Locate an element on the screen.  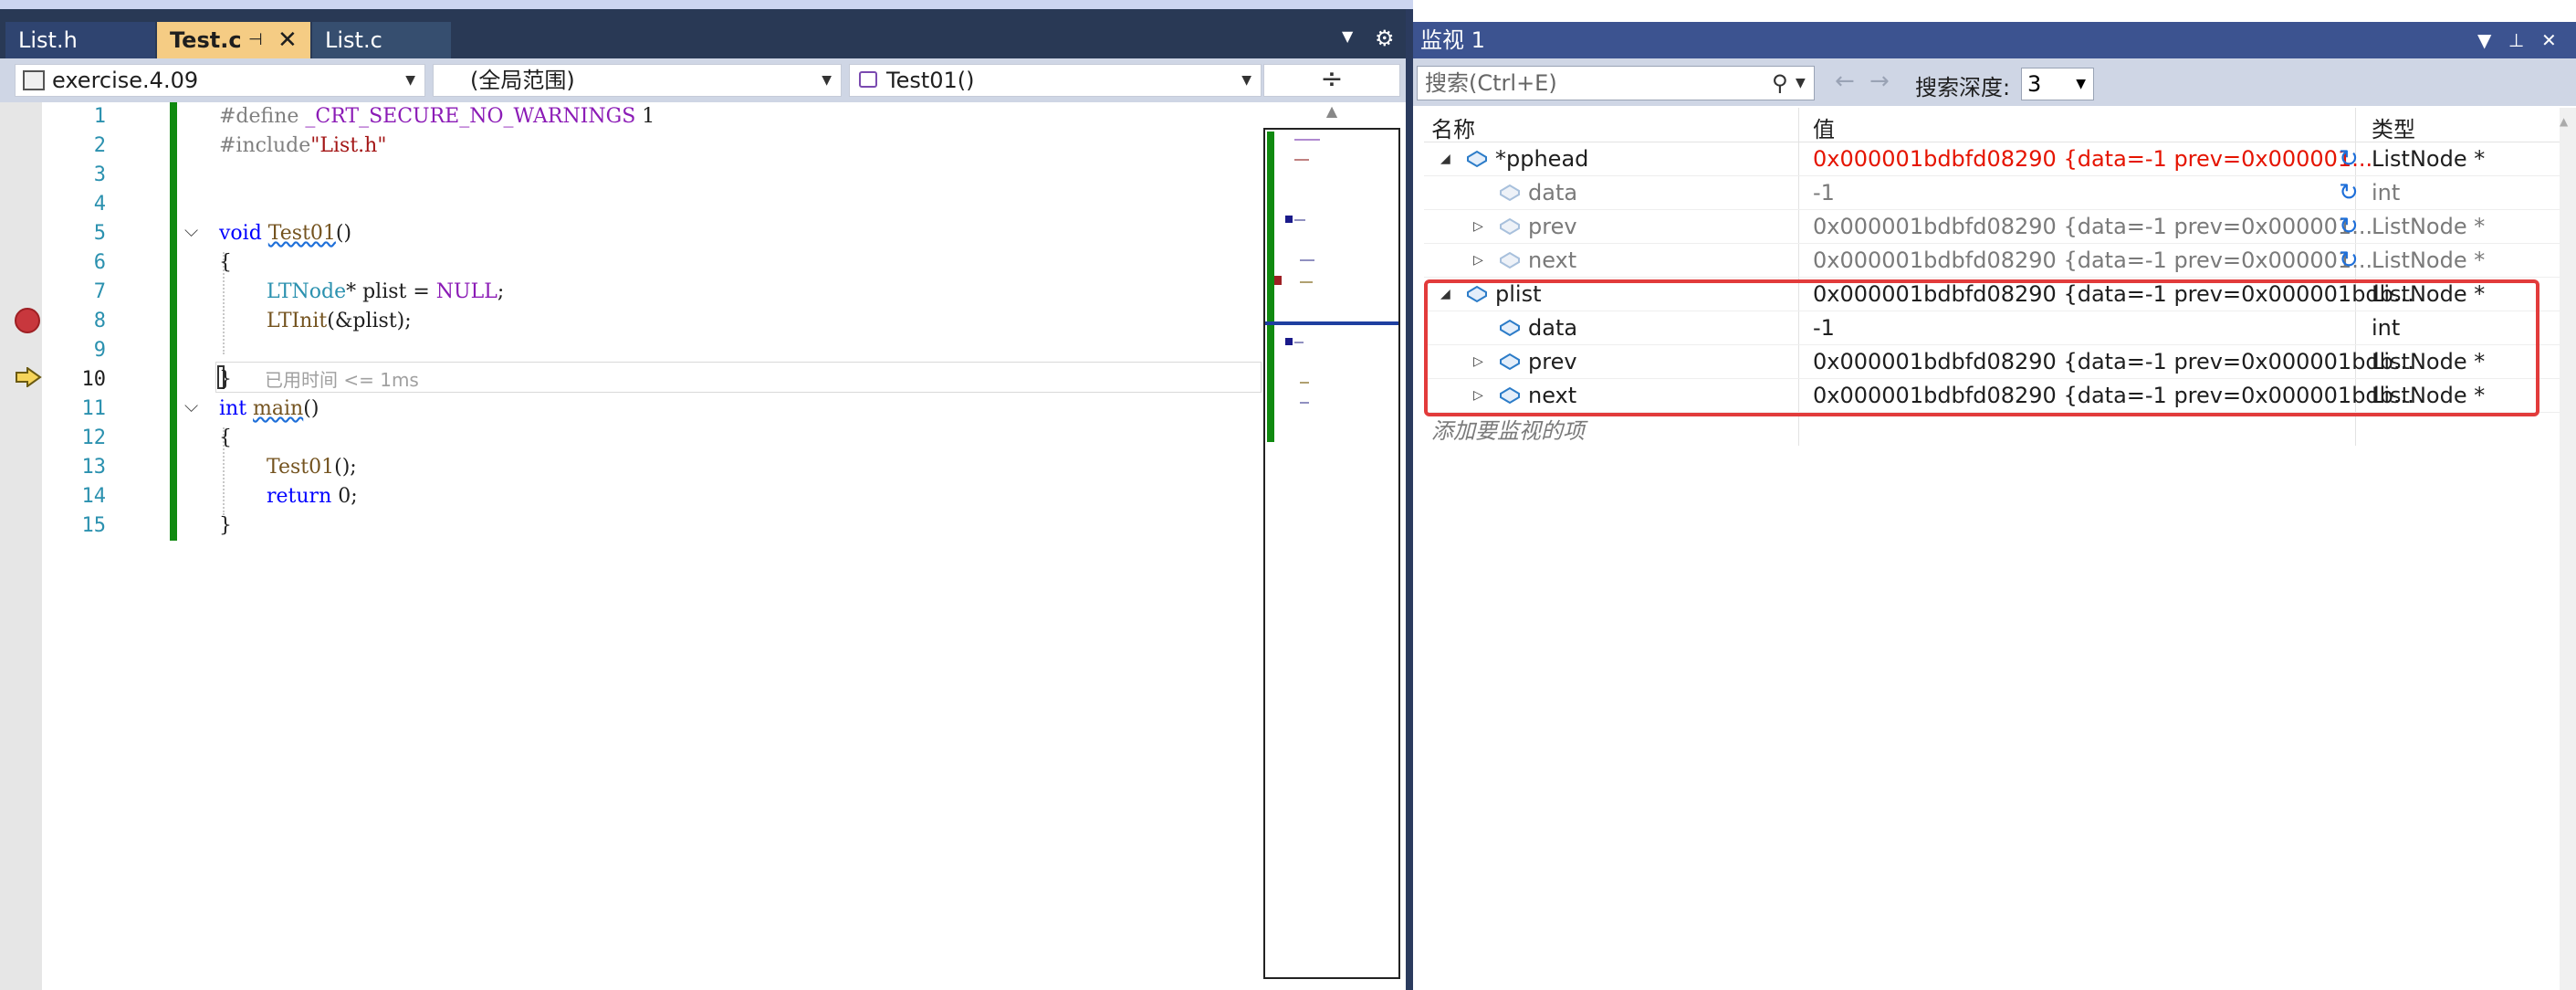
function-dropdown: Test01() ▼ is located at coordinates (1055, 80).